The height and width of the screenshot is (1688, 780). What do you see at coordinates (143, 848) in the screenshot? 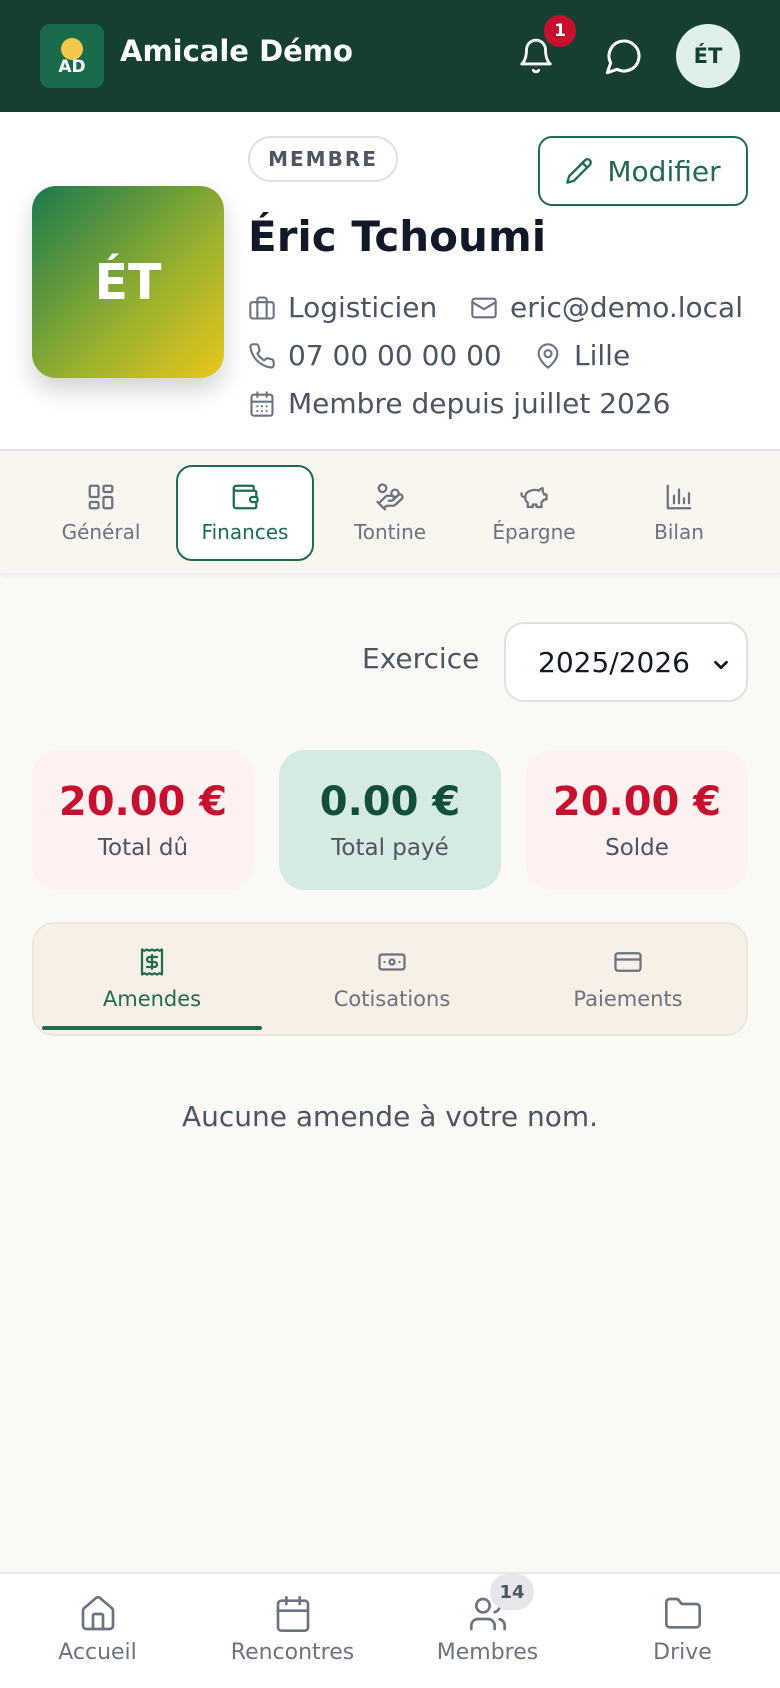
I see `total-due-label: Total dû` at bounding box center [143, 848].